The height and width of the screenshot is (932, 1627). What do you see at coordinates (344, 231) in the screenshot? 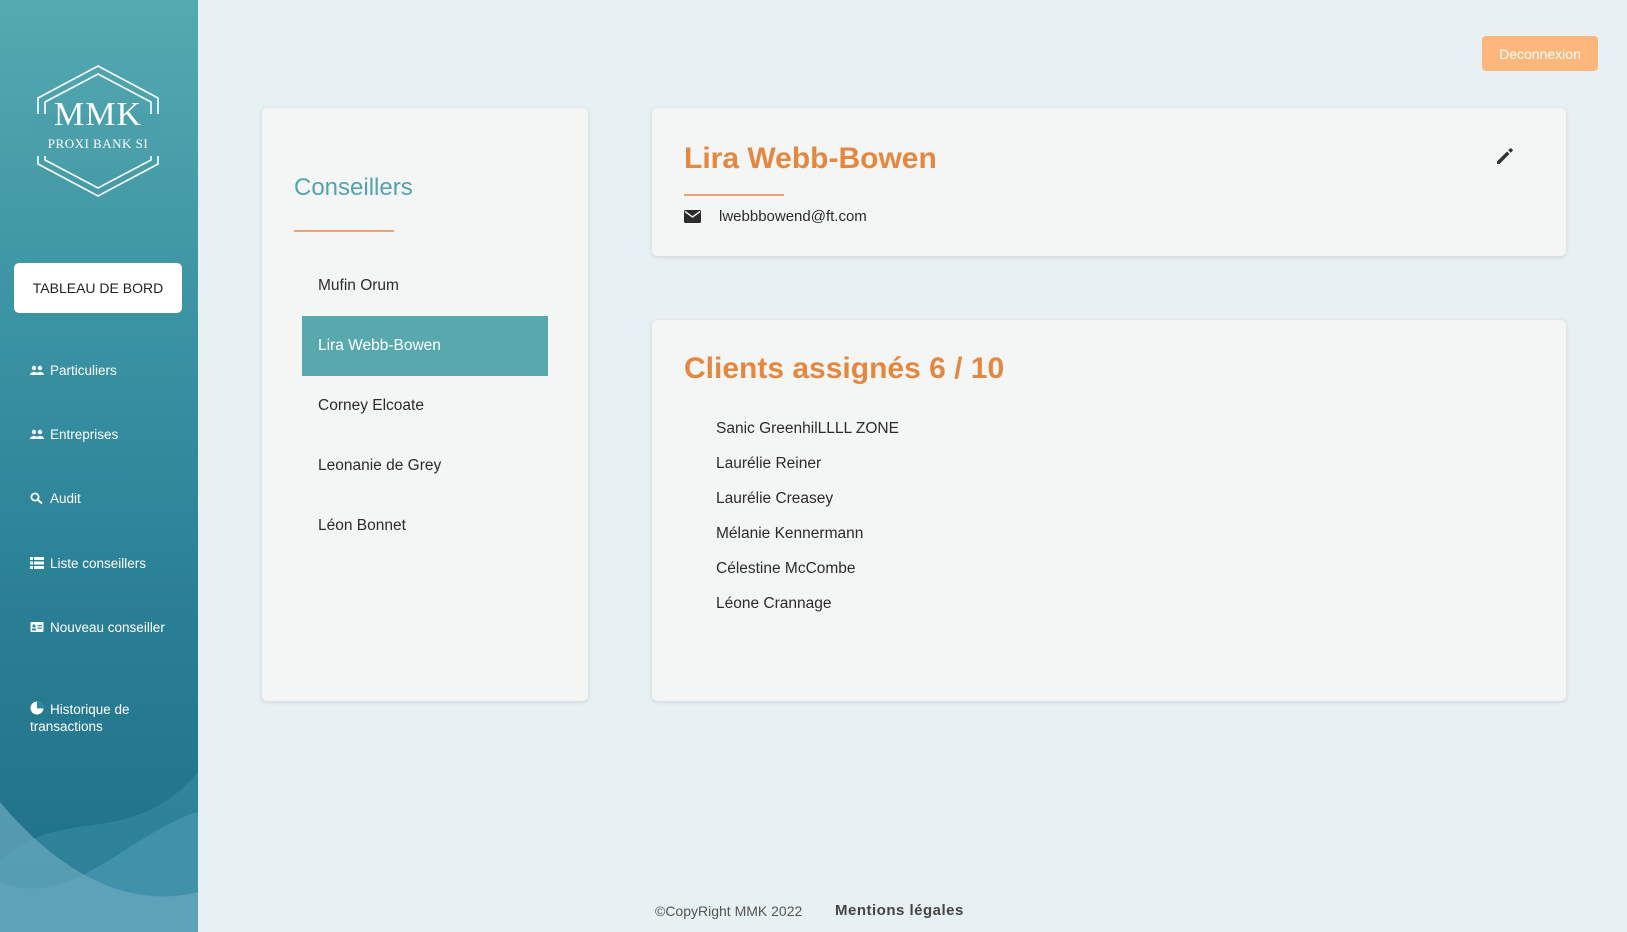
I see `title-underline` at bounding box center [344, 231].